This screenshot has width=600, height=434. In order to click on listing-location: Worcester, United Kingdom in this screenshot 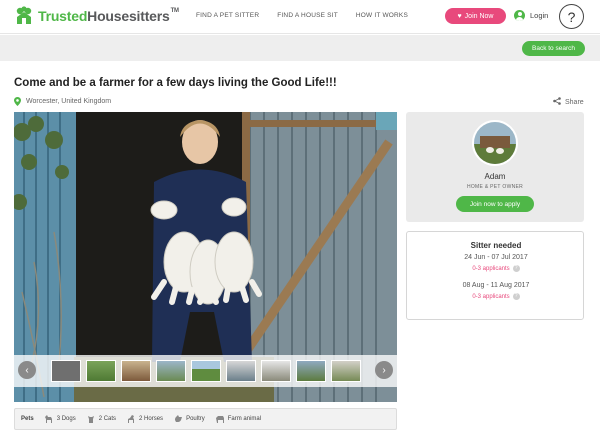, I will do `click(62, 101)`.